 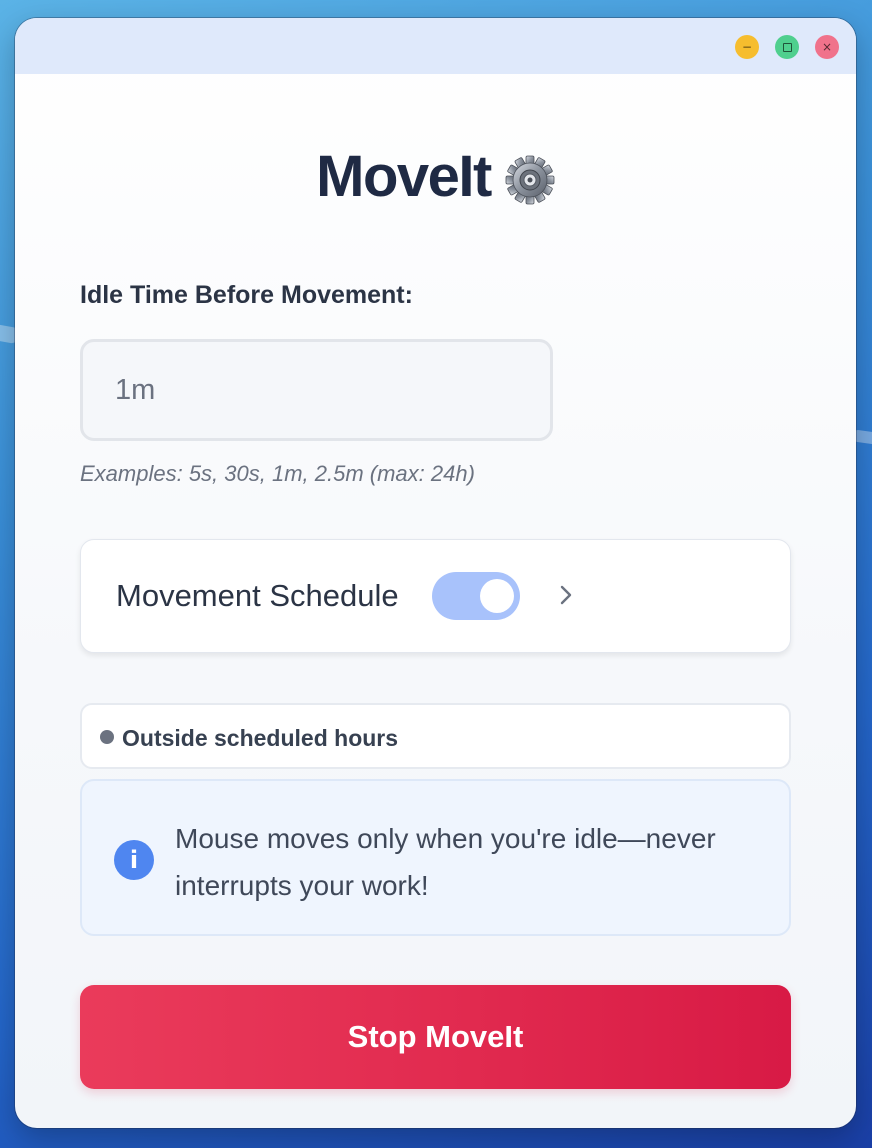 I want to click on app-title-row: MoveIt, so click(x=435, y=176).